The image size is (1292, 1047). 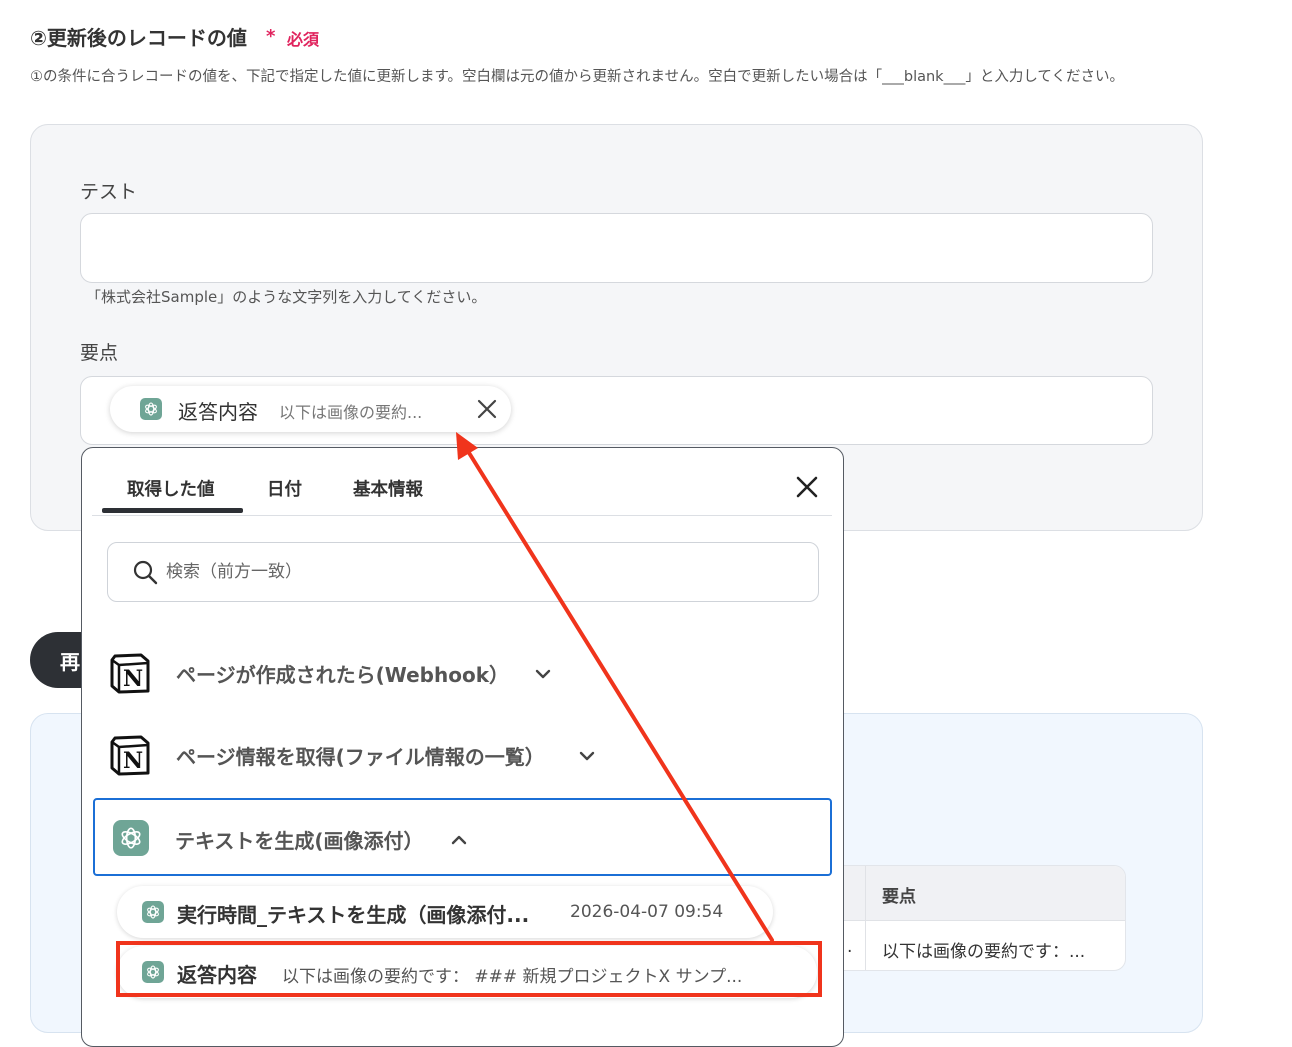 I want to click on tab-basic-info: 基本情報, so click(x=388, y=488).